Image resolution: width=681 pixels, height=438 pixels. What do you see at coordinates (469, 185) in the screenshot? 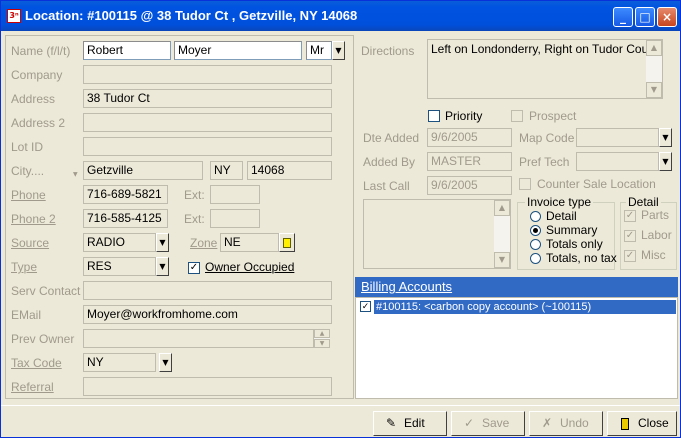
I see `last-call-field: 9/6/2005` at bounding box center [469, 185].